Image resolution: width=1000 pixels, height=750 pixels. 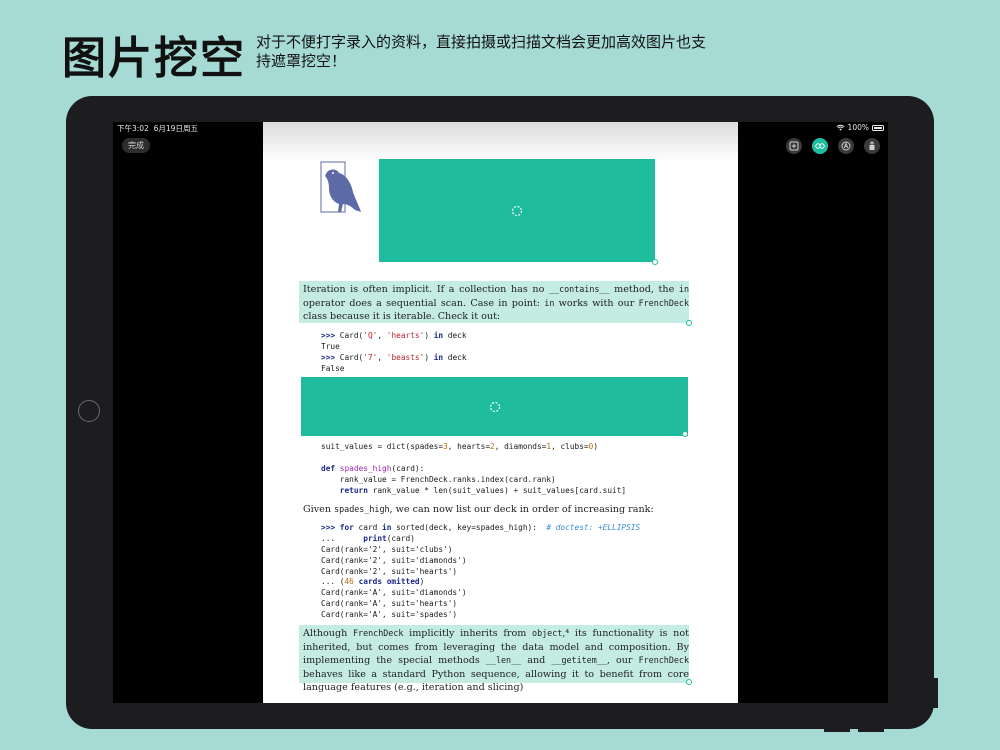 I want to click on code-token: Card(rank='A', suit='hearts'), so click(x=389, y=604).